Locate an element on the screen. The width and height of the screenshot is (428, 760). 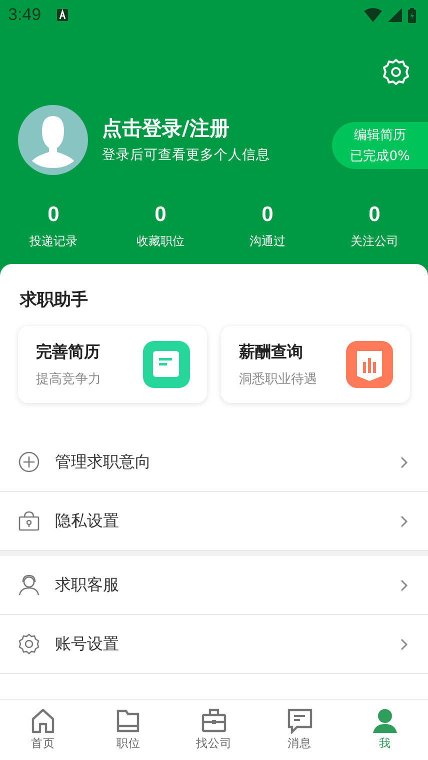
keyboard-icon is located at coordinates (62, 15).